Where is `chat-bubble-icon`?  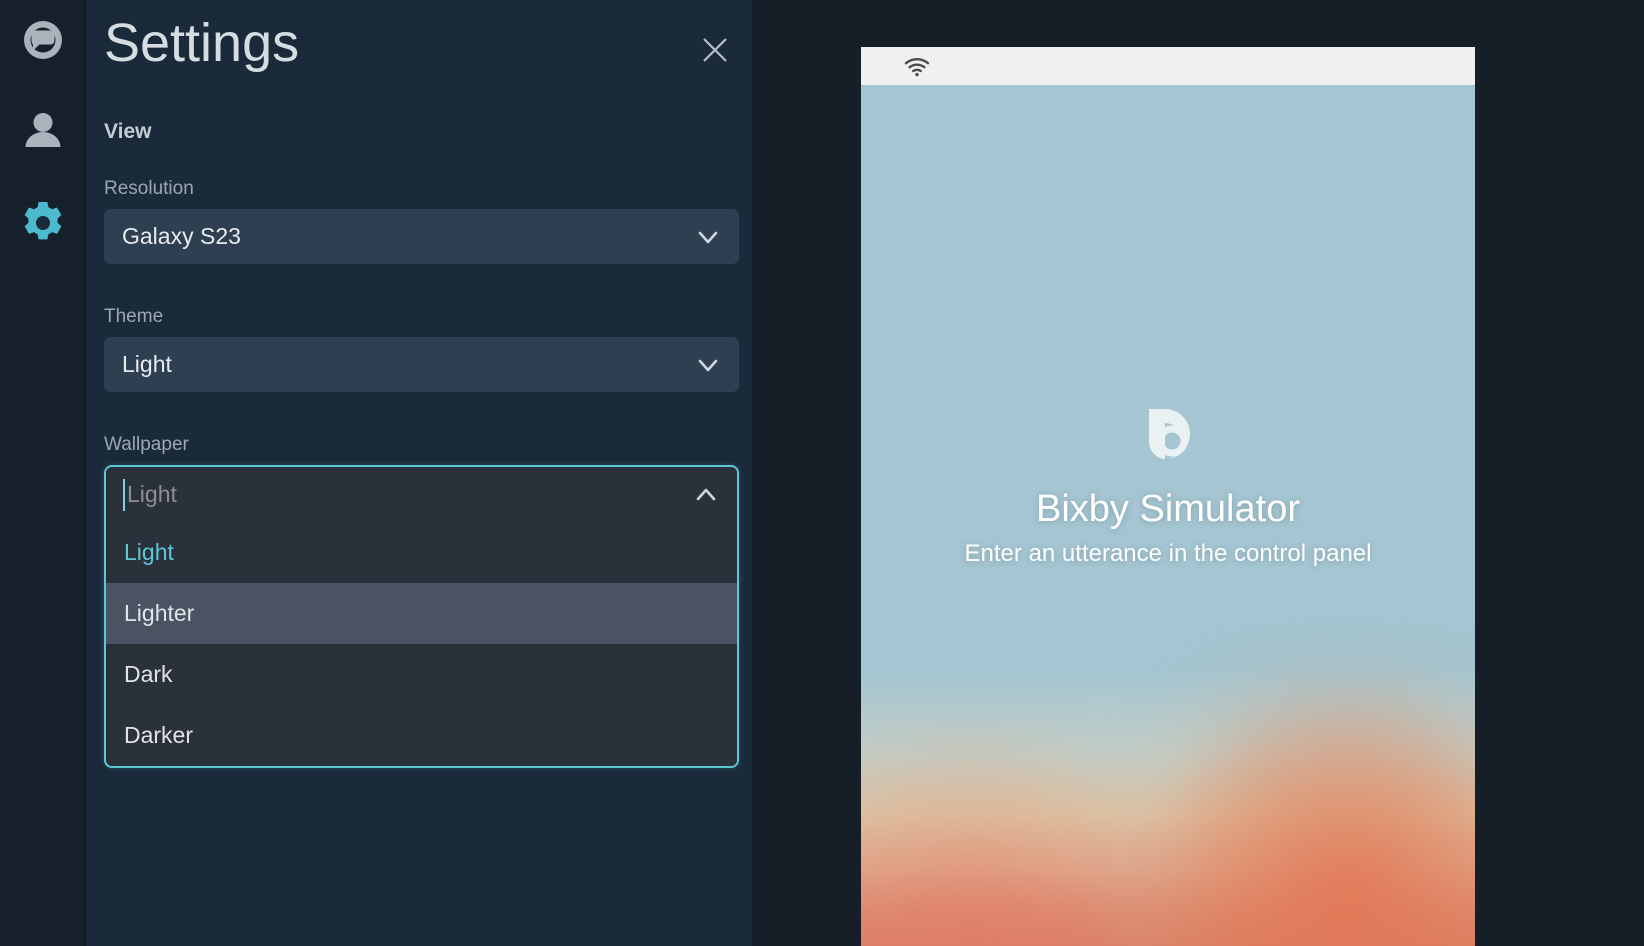
chat-bubble-icon is located at coordinates (43, 40).